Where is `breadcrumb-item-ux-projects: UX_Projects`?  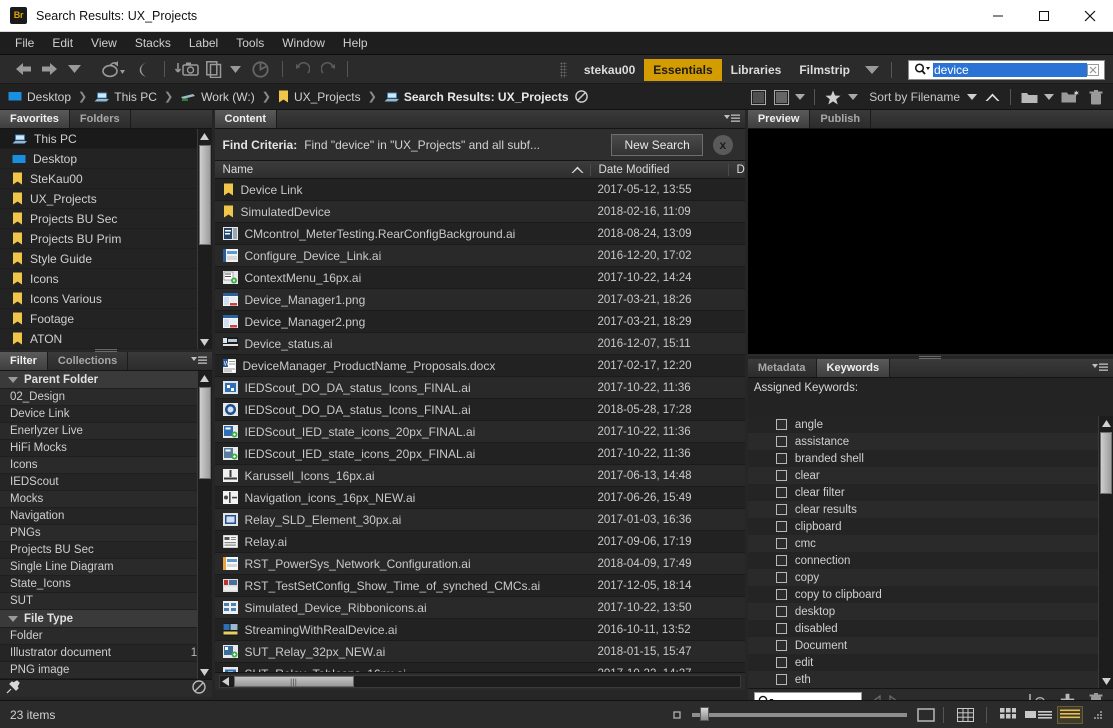 breadcrumb-item-ux-projects: UX_Projects is located at coordinates (319, 97).